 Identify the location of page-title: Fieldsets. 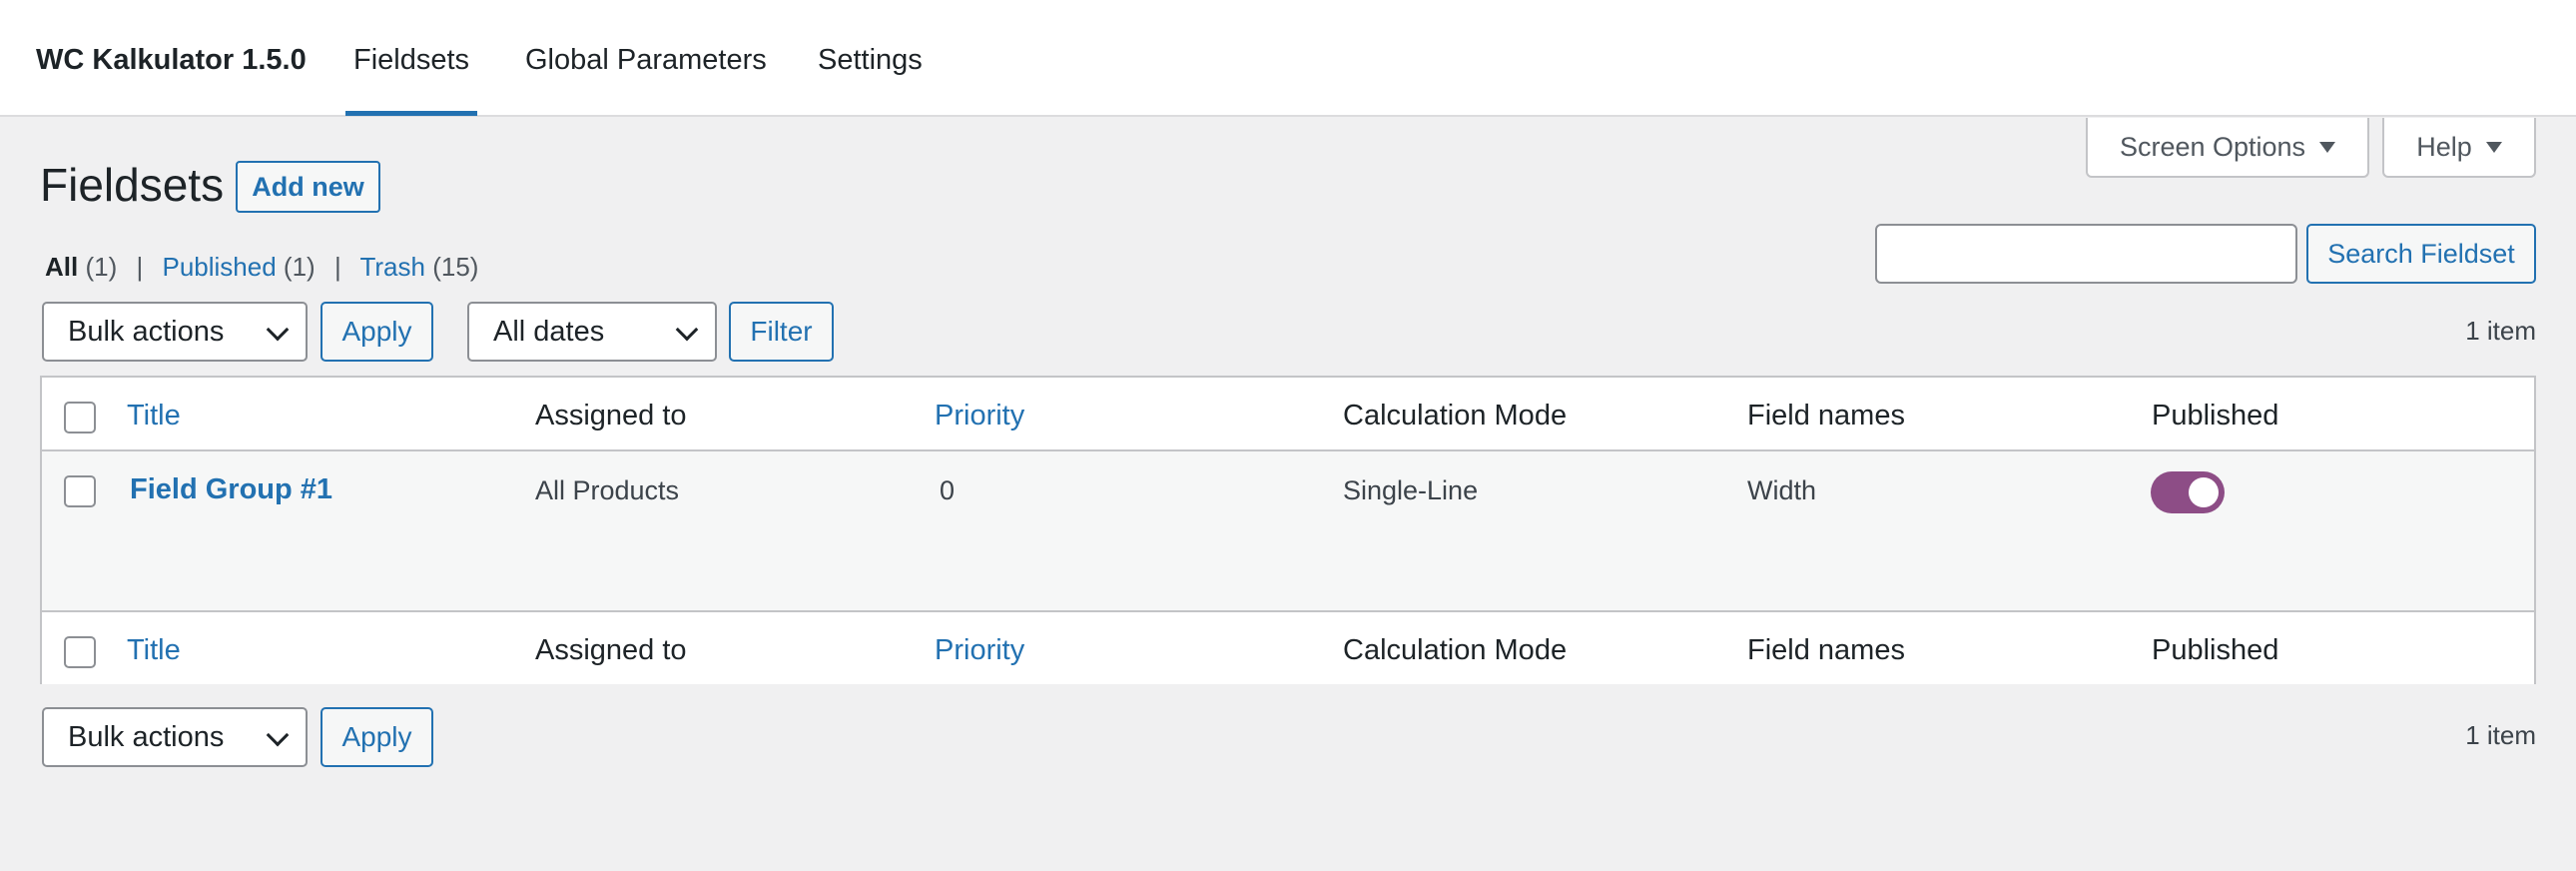
(132, 185).